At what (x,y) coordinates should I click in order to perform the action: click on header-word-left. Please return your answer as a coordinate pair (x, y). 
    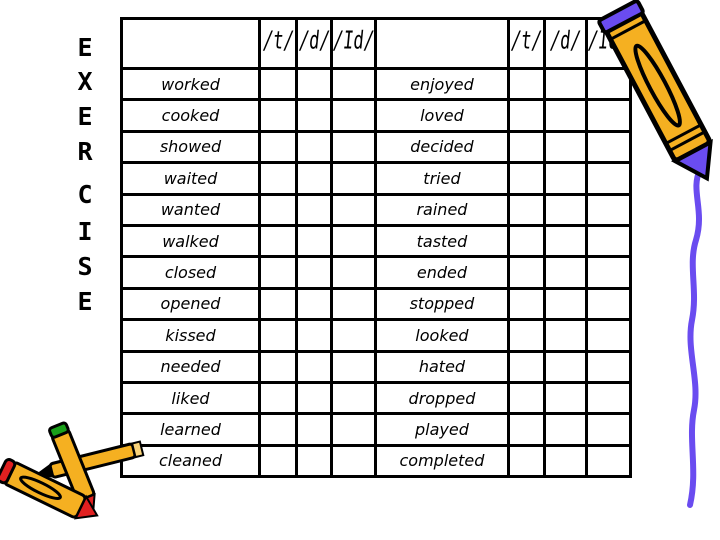
    Looking at the image, I should click on (190, 43).